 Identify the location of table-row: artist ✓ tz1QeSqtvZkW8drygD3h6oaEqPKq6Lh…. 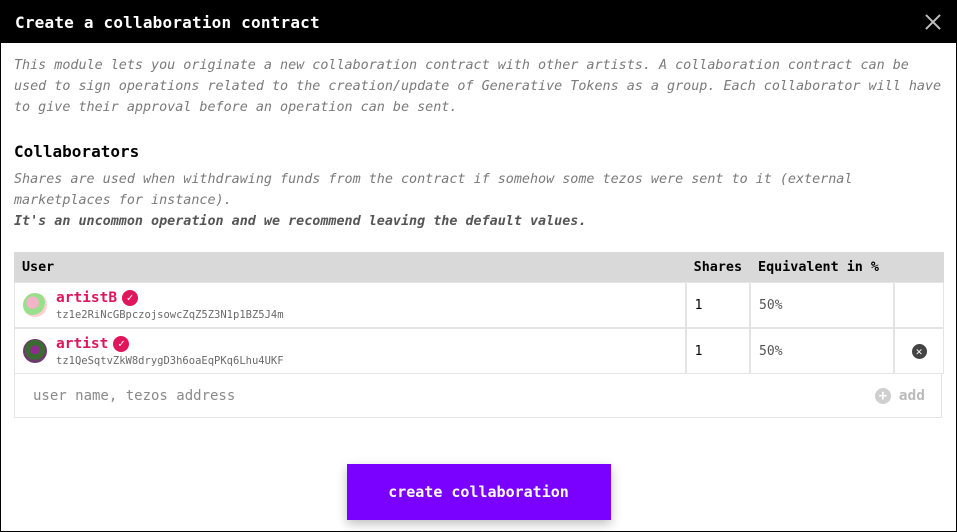
(479, 351).